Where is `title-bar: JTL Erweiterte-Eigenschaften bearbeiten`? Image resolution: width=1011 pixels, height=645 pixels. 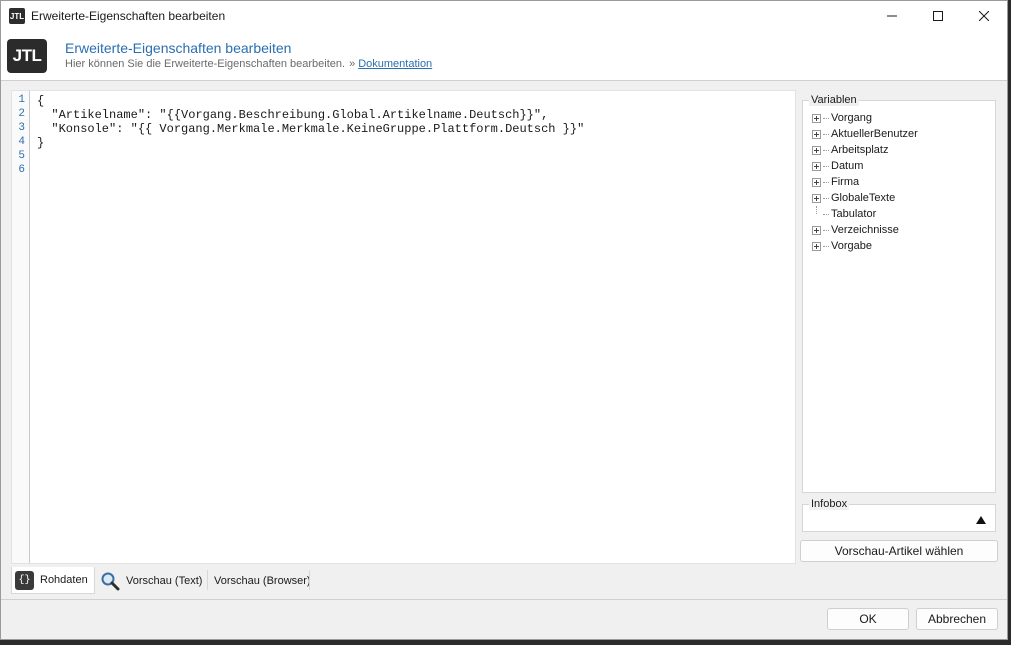 title-bar: JTL Erweiterte-Eigenschaften bearbeiten is located at coordinates (504, 16).